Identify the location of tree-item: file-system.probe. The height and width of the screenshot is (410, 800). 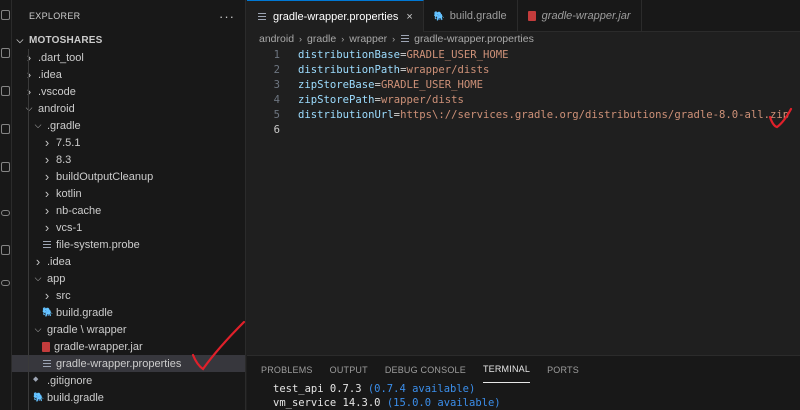
(128, 244).